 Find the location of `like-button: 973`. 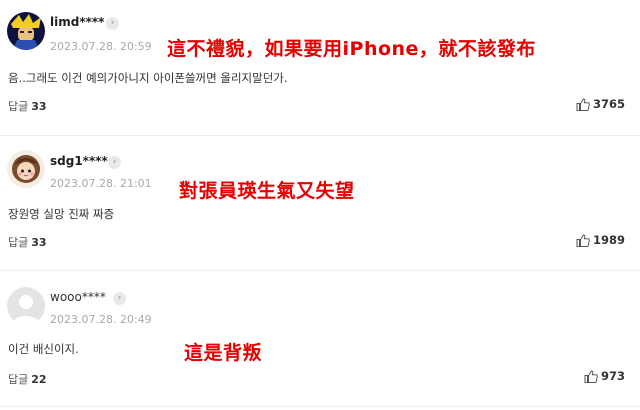

like-button: 973 is located at coordinates (604, 376).